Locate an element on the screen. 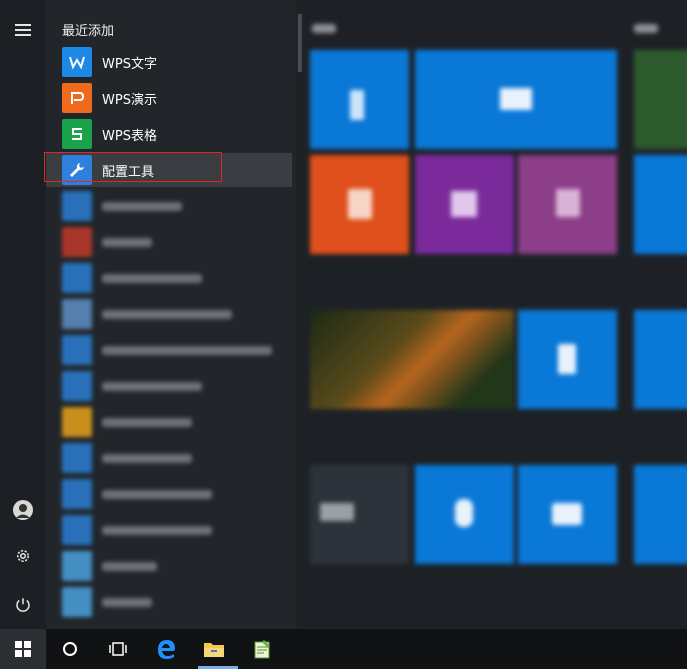  taskbar is located at coordinates (343, 649).